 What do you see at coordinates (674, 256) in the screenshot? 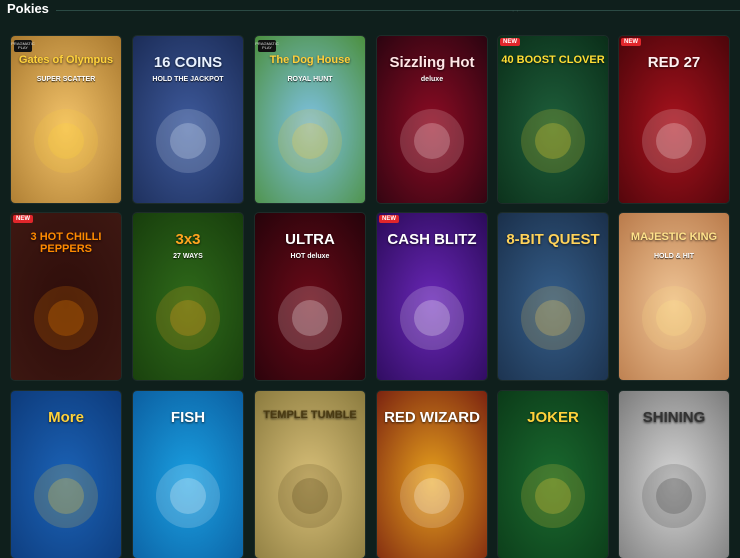
I see `game-subtitle: HOLD & HIT` at bounding box center [674, 256].